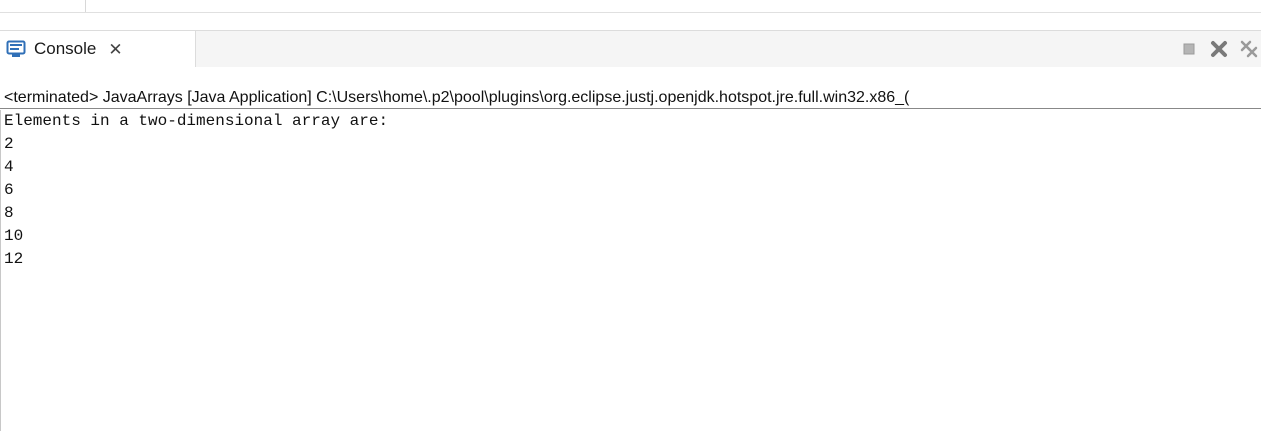 The image size is (1261, 431). Describe the element at coordinates (14, 259) in the screenshot. I see `console-line: 12` at that location.